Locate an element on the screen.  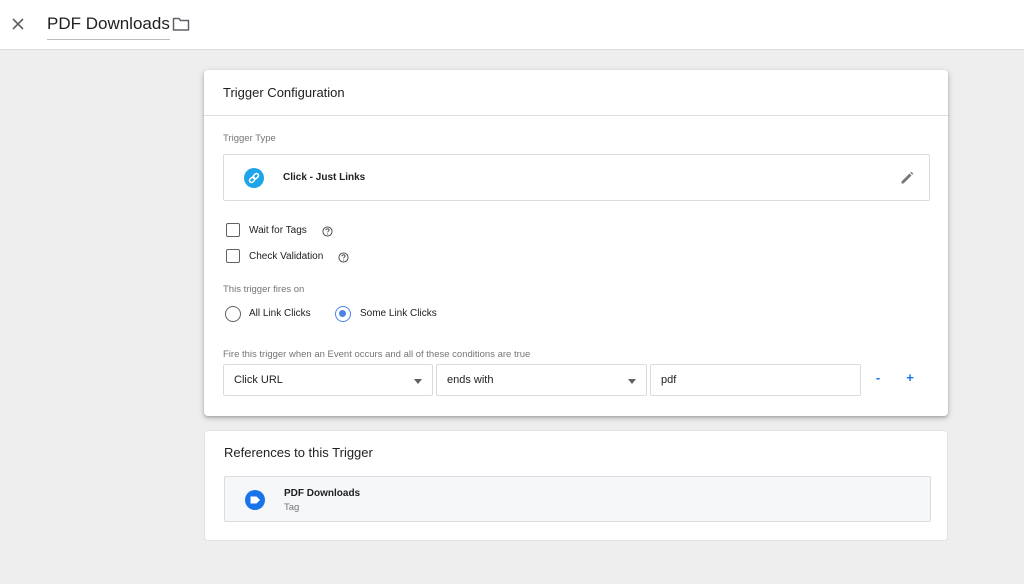
top-bar: PDF Downloads is located at coordinates (512, 25).